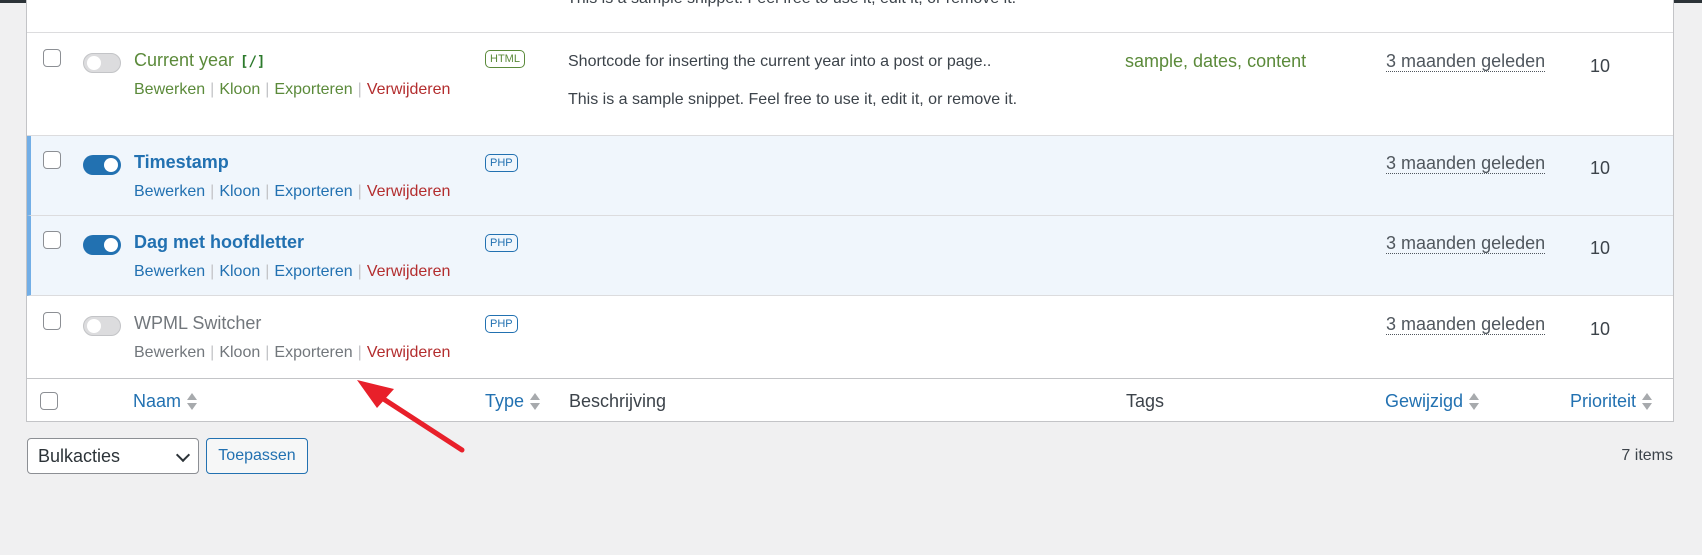 Image resolution: width=1702 pixels, height=555 pixels. I want to click on annotation-arrow-icon, so click(411, 416).